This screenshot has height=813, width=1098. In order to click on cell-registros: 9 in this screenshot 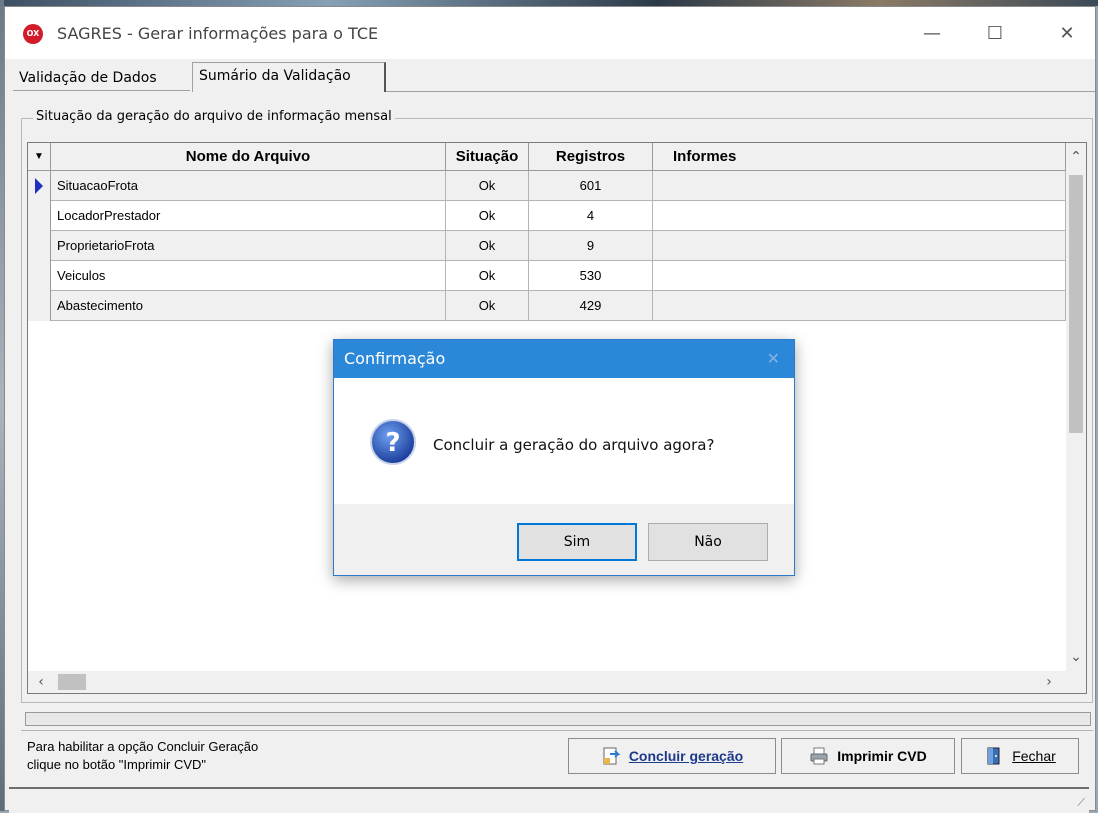, I will do `click(591, 246)`.